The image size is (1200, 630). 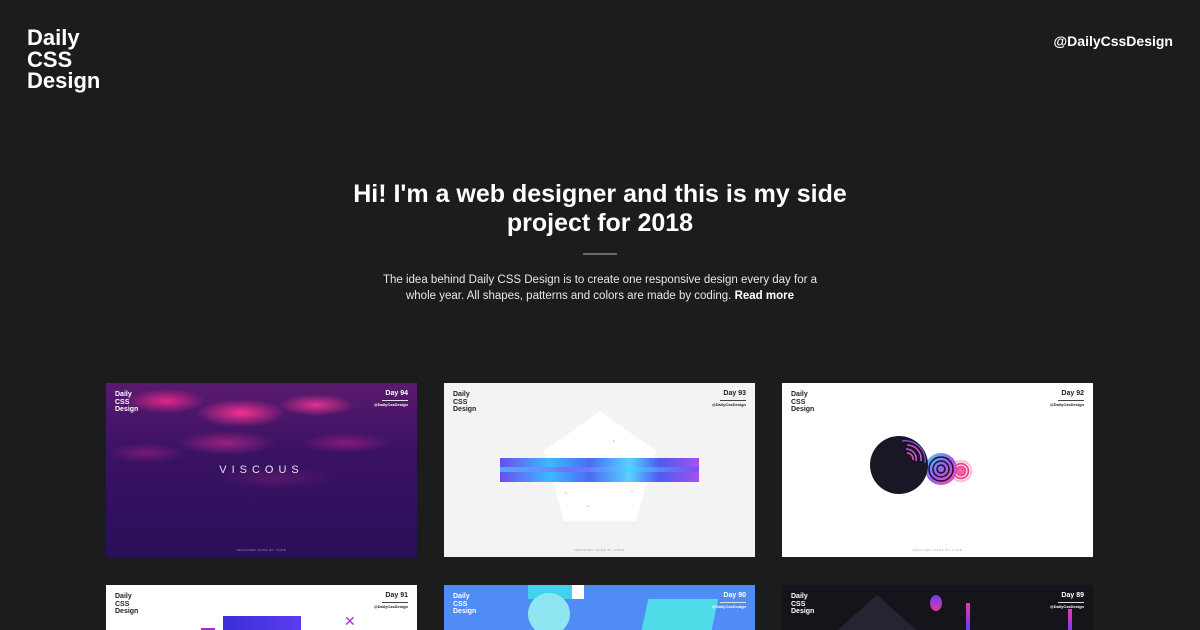 I want to click on card-day-label: Day 91, so click(x=396, y=595).